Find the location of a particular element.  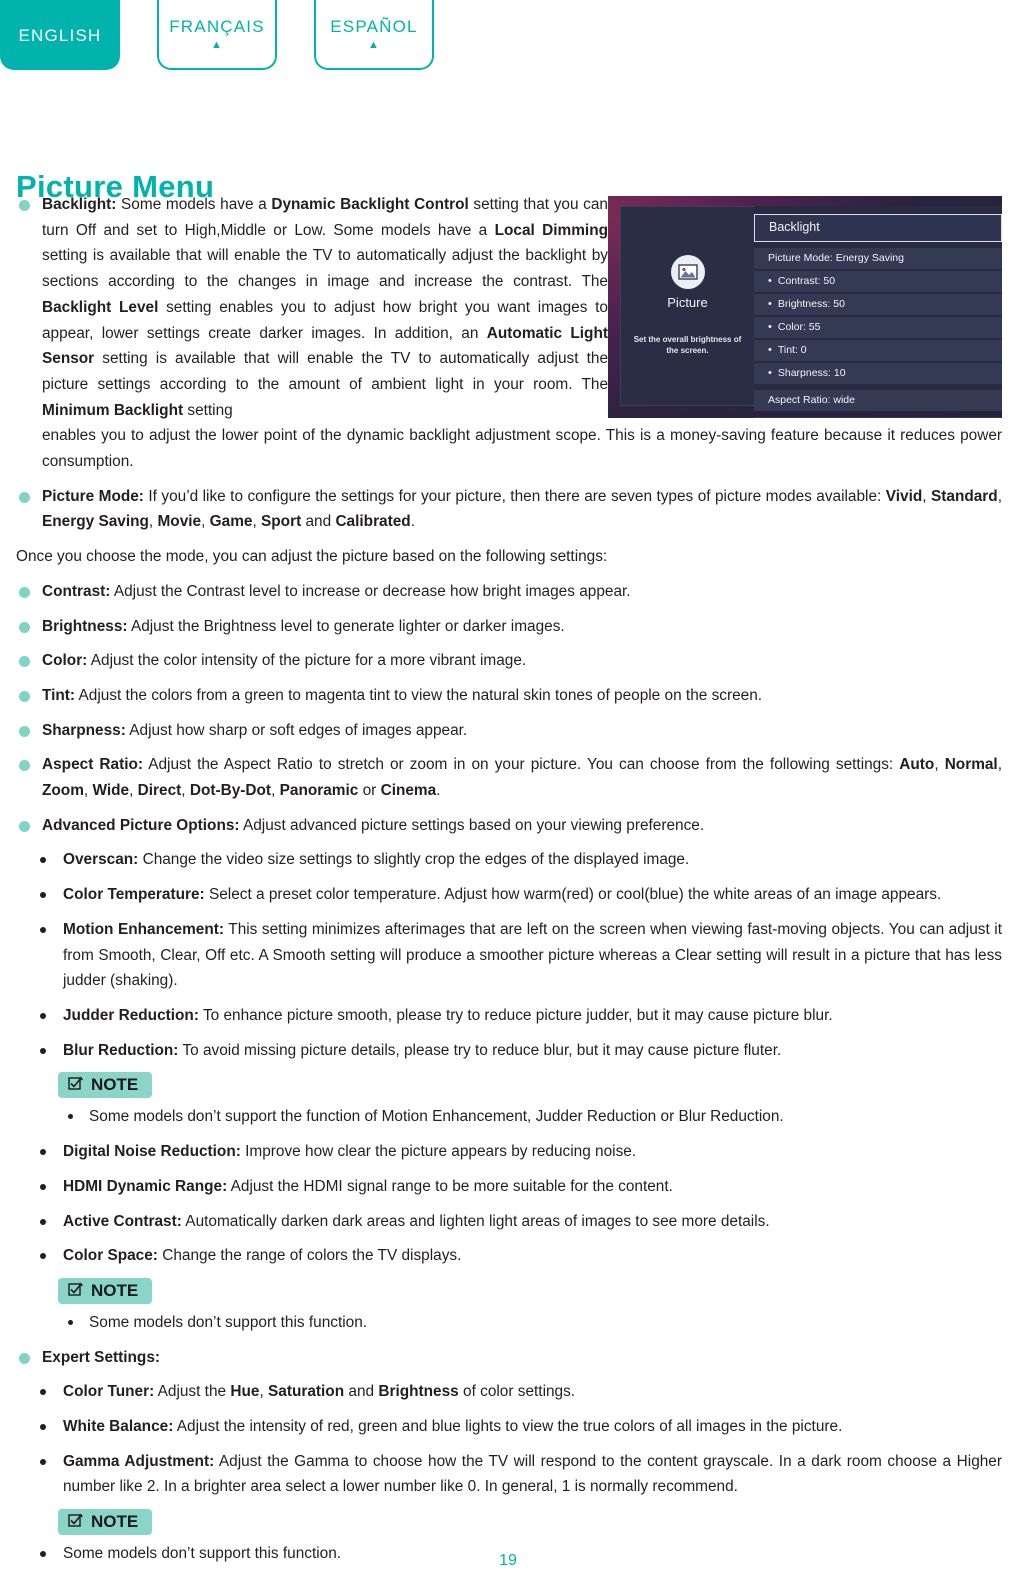

term-active-contrast: Active Contrast: is located at coordinates (122, 1221).